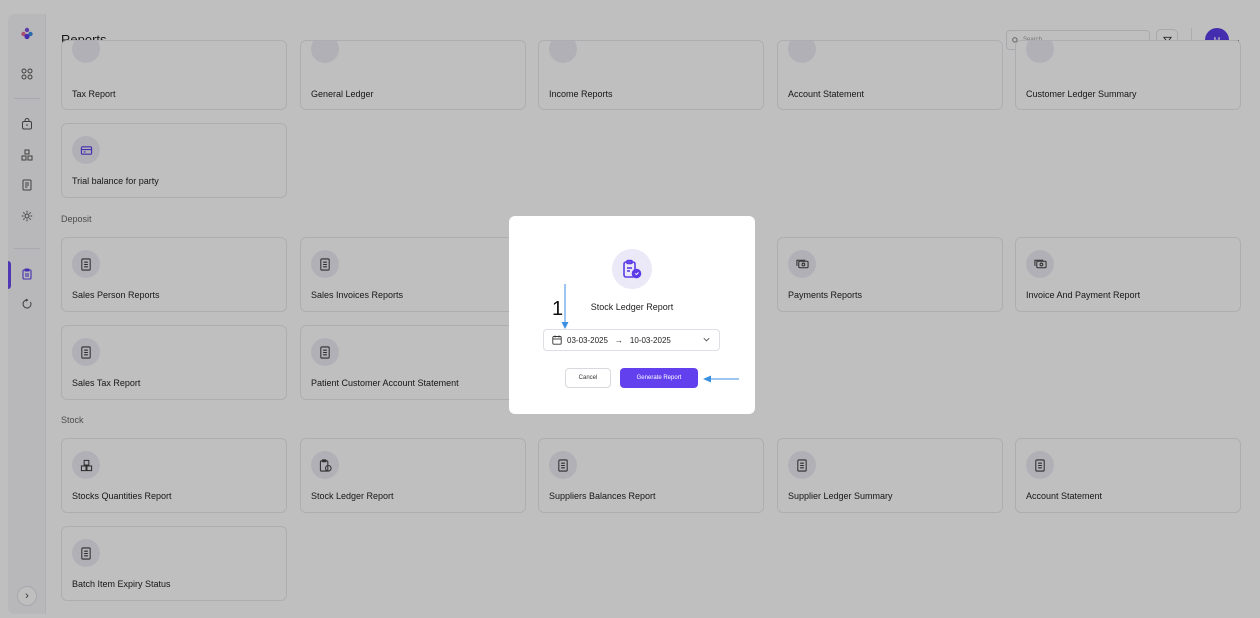 This screenshot has width=1260, height=618. I want to click on arrow-right-icon: →, so click(618, 340).